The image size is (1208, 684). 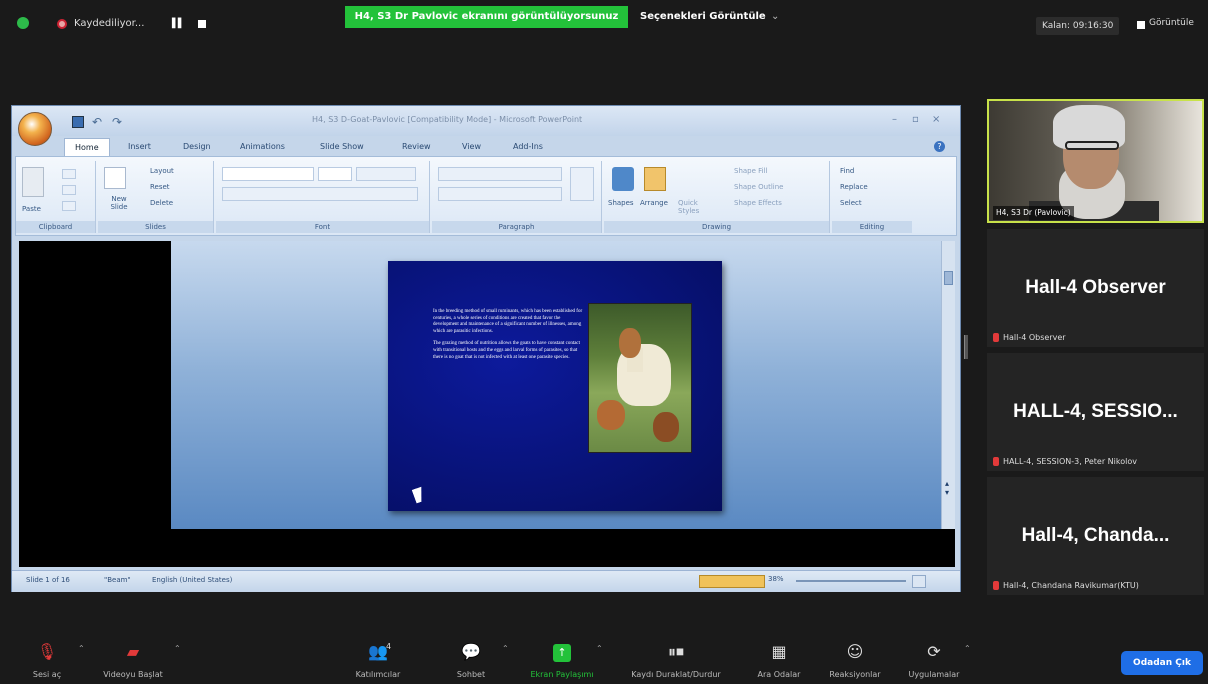 I want to click on new-slide-icon, so click(x=115, y=178).